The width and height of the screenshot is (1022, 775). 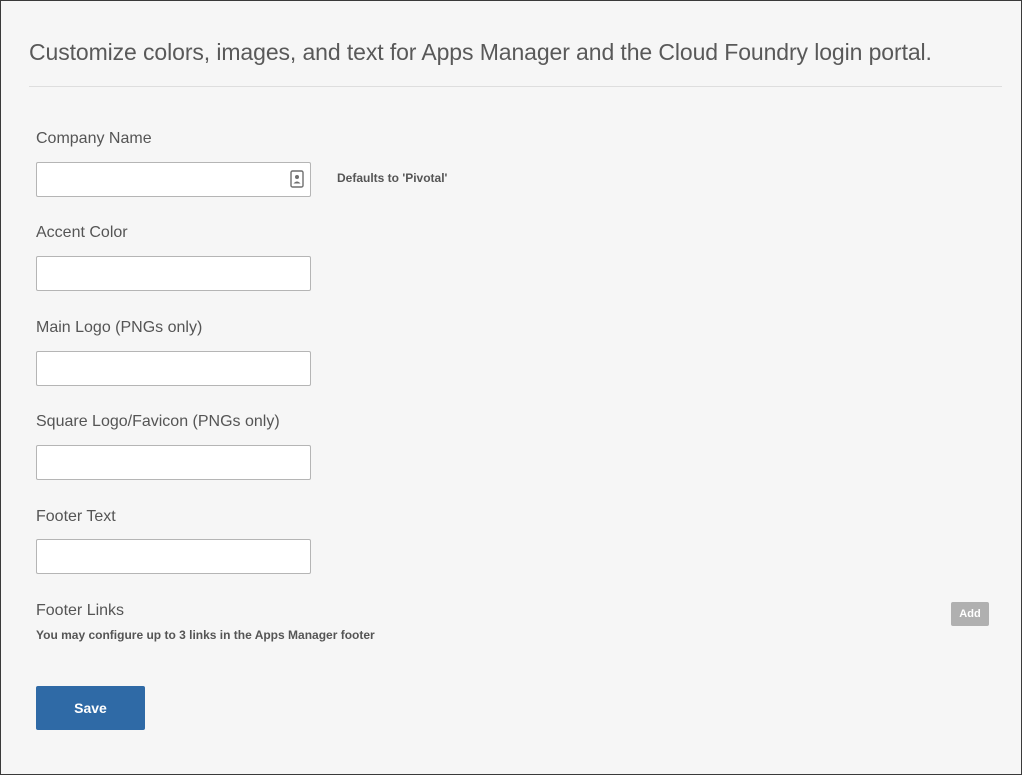 What do you see at coordinates (82, 232) in the screenshot?
I see `accent-color-label: Accent Color` at bounding box center [82, 232].